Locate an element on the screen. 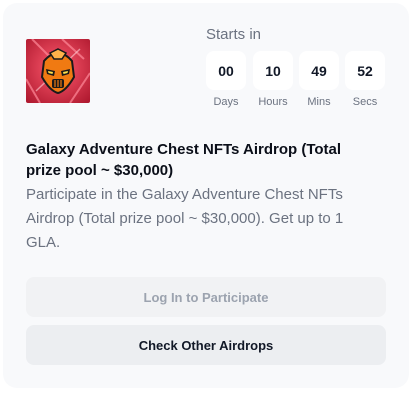  countdown-mins: 49 Mins is located at coordinates (319, 79).